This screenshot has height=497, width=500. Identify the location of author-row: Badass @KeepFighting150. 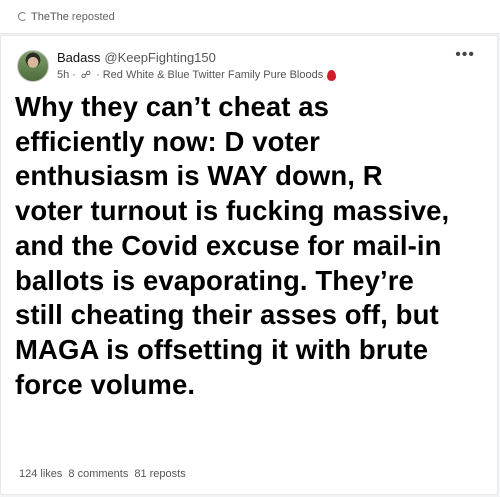
(136, 57).